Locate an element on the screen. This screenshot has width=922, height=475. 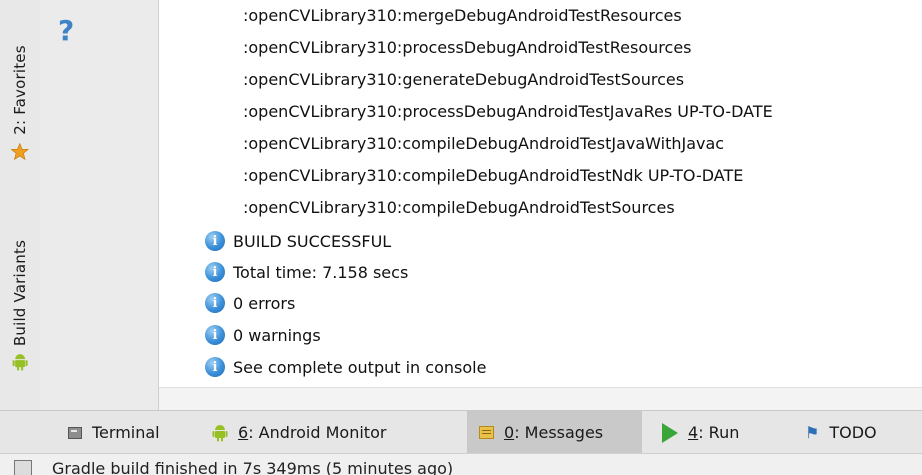
info-message: i 0 warnings is located at coordinates (263, 335).